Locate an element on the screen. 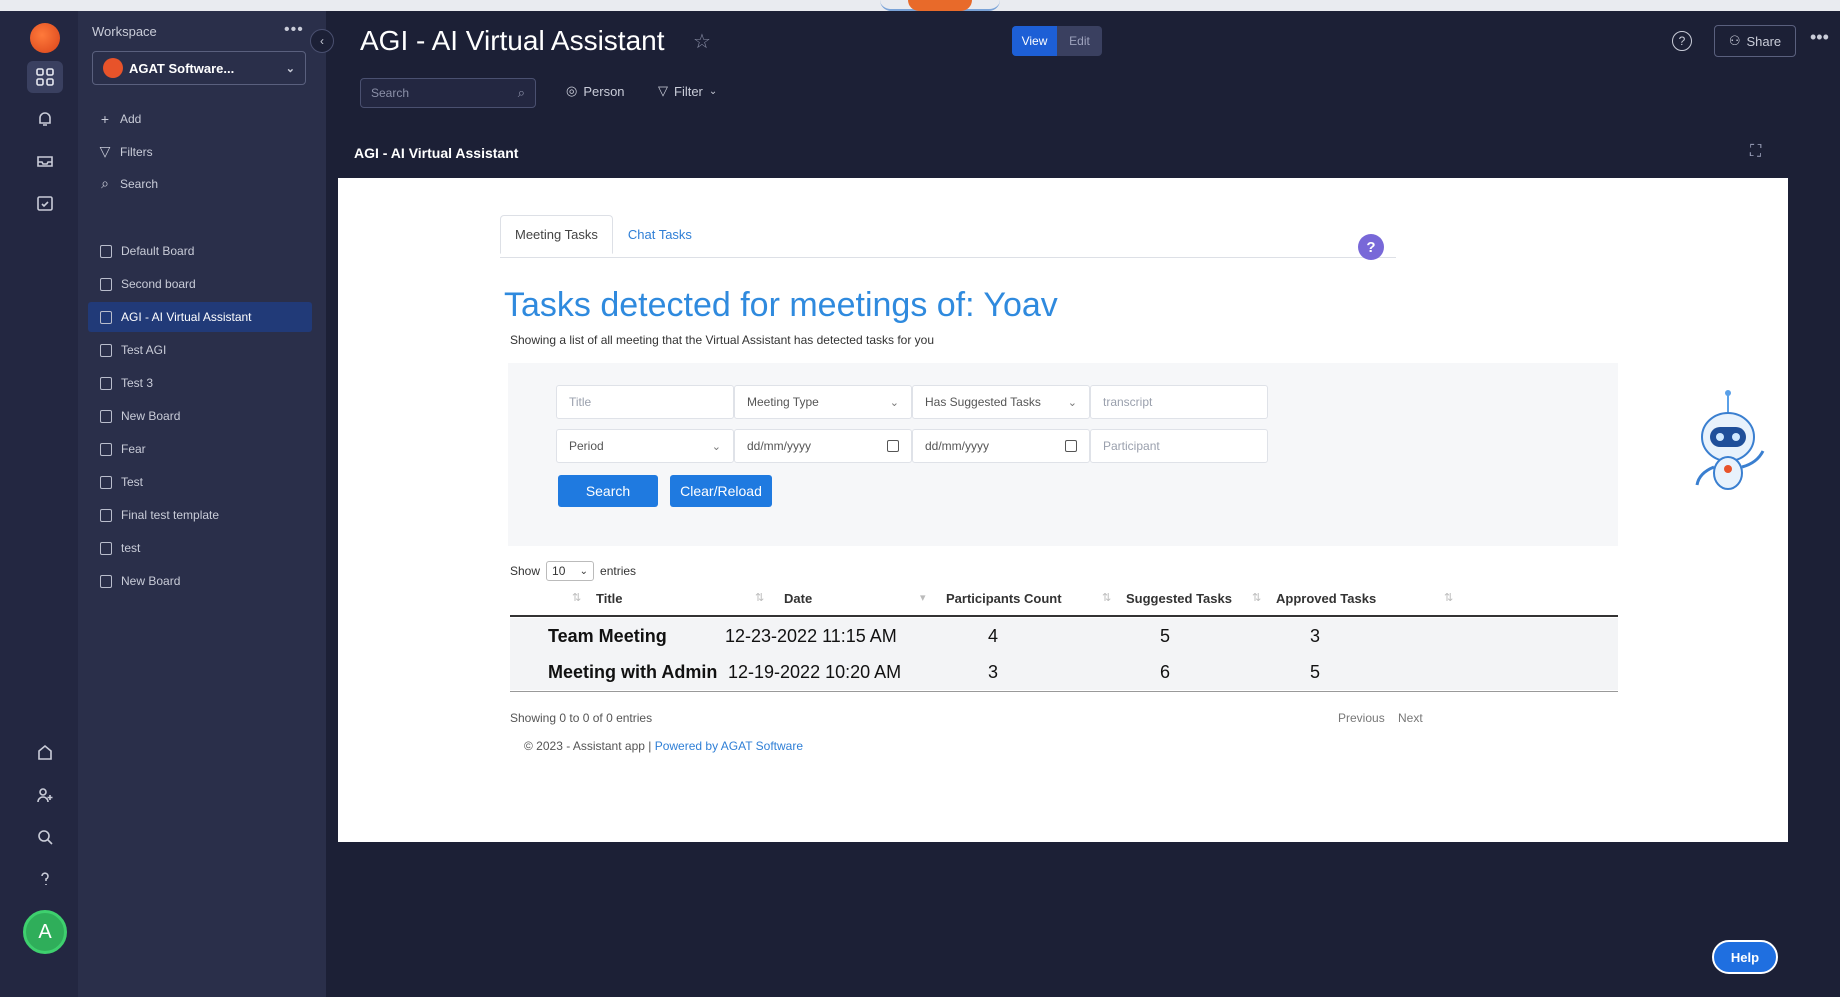  sidebar-board-item: Test 3 is located at coordinates (200, 383).